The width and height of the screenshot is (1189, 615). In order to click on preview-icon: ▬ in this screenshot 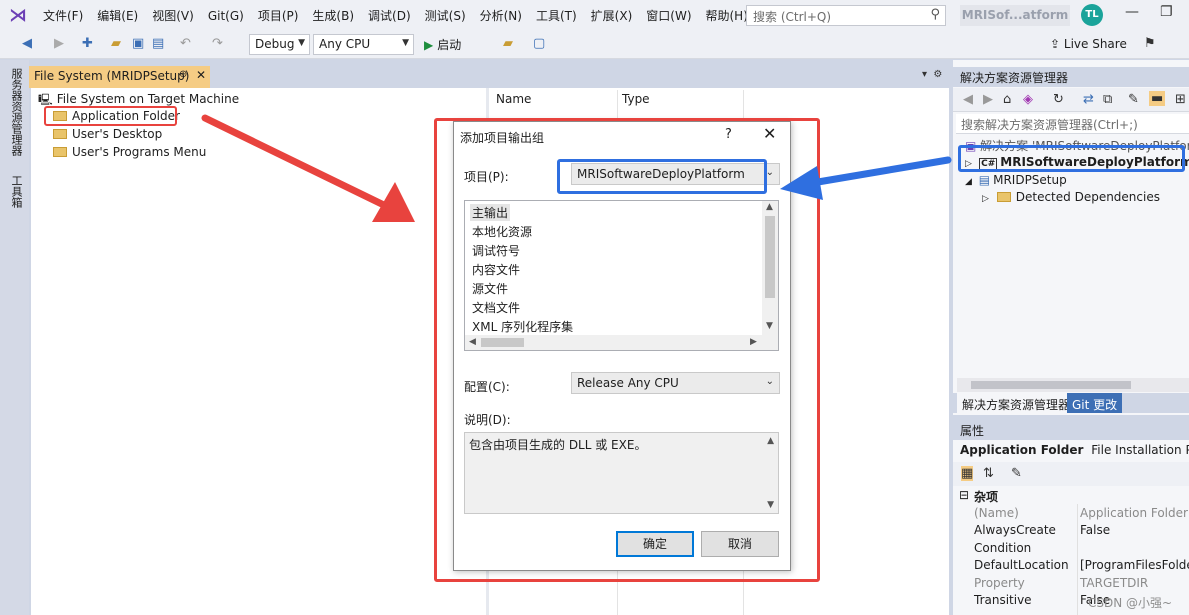, I will do `click(1157, 98)`.